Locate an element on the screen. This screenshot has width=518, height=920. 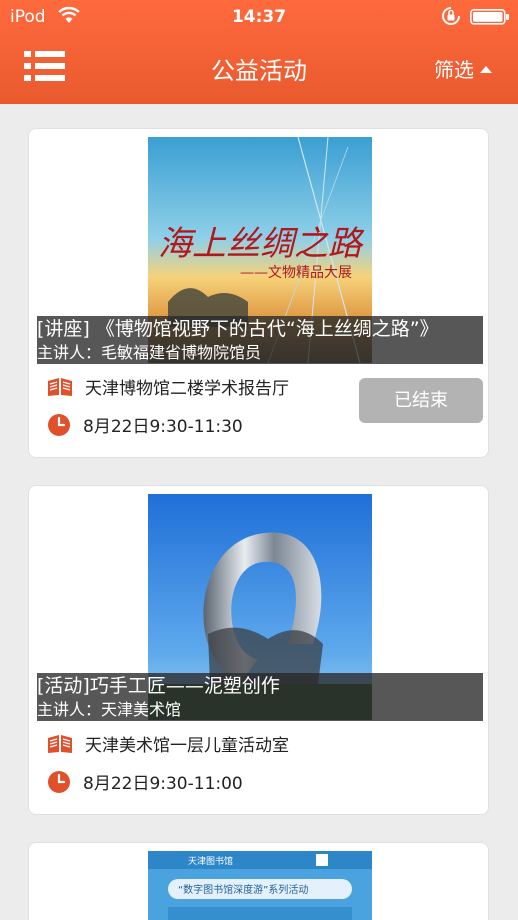
caret-up-icon is located at coordinates (486, 69).